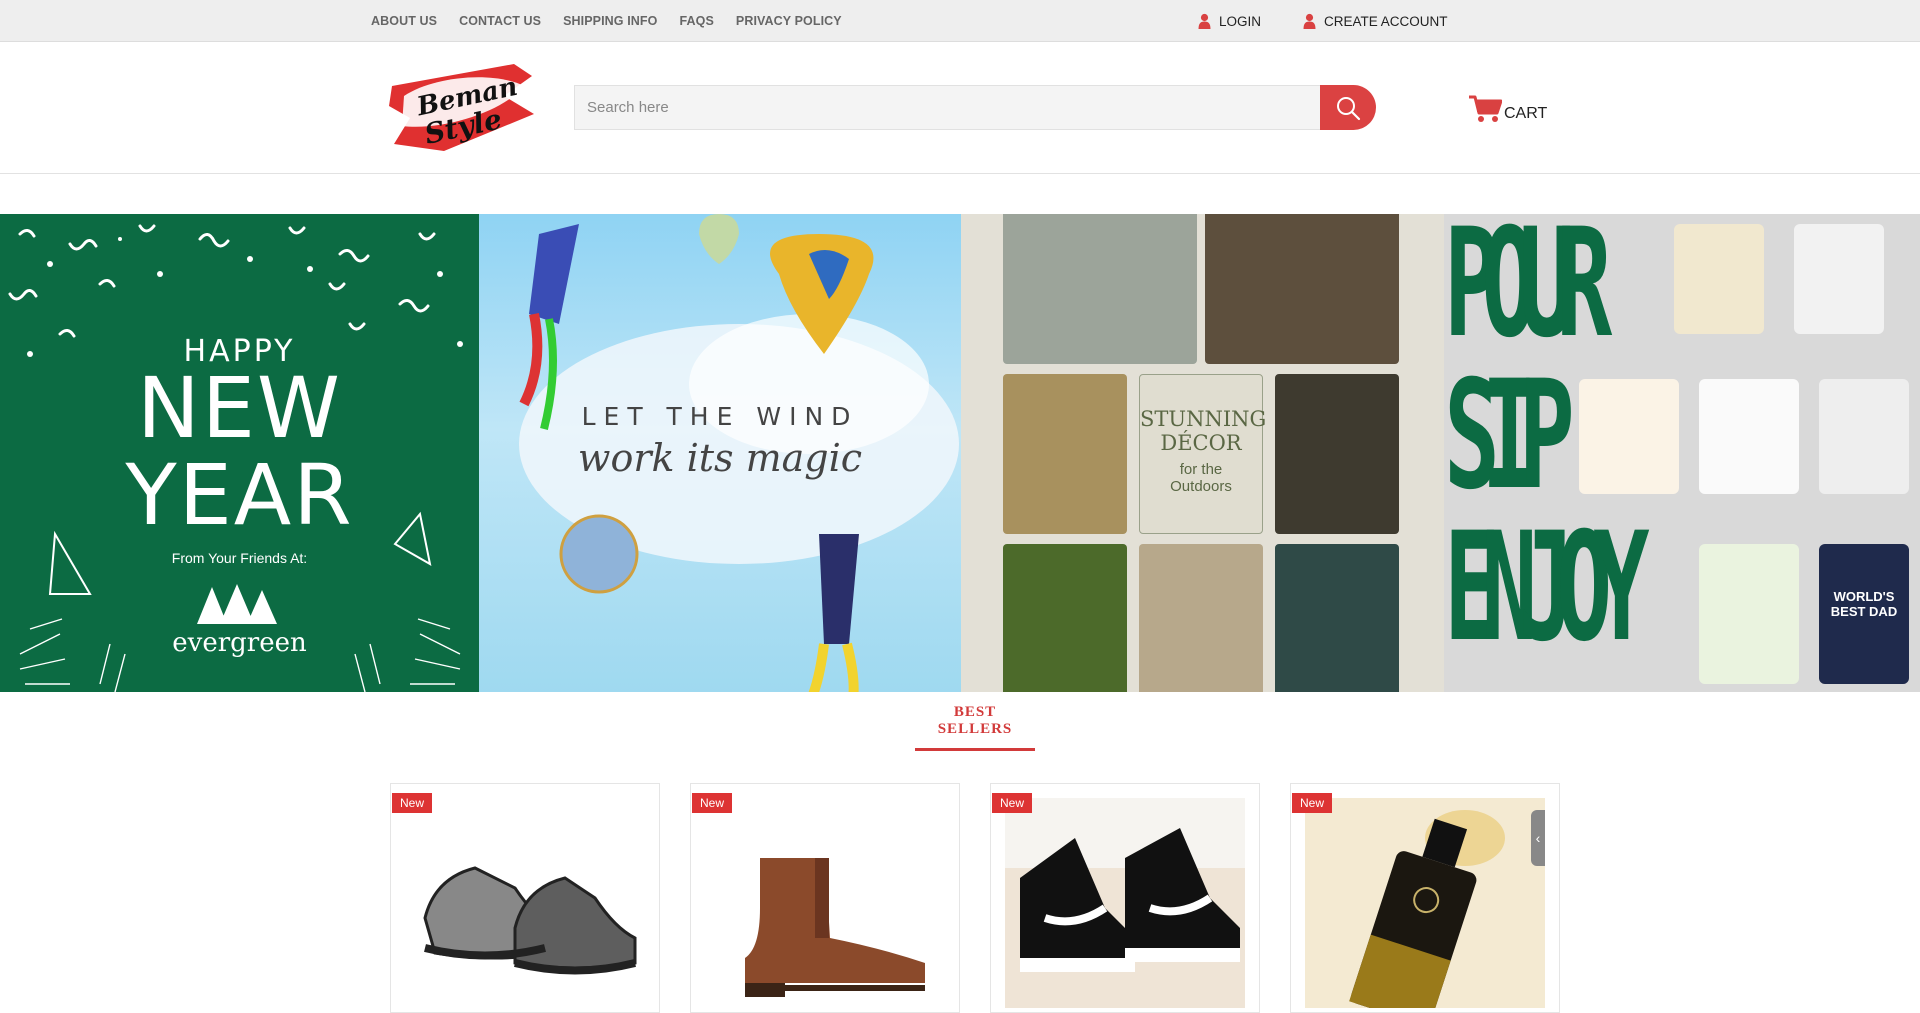 The image size is (1920, 1013). What do you see at coordinates (975, 749) in the screenshot?
I see `best-sellers-underline` at bounding box center [975, 749].